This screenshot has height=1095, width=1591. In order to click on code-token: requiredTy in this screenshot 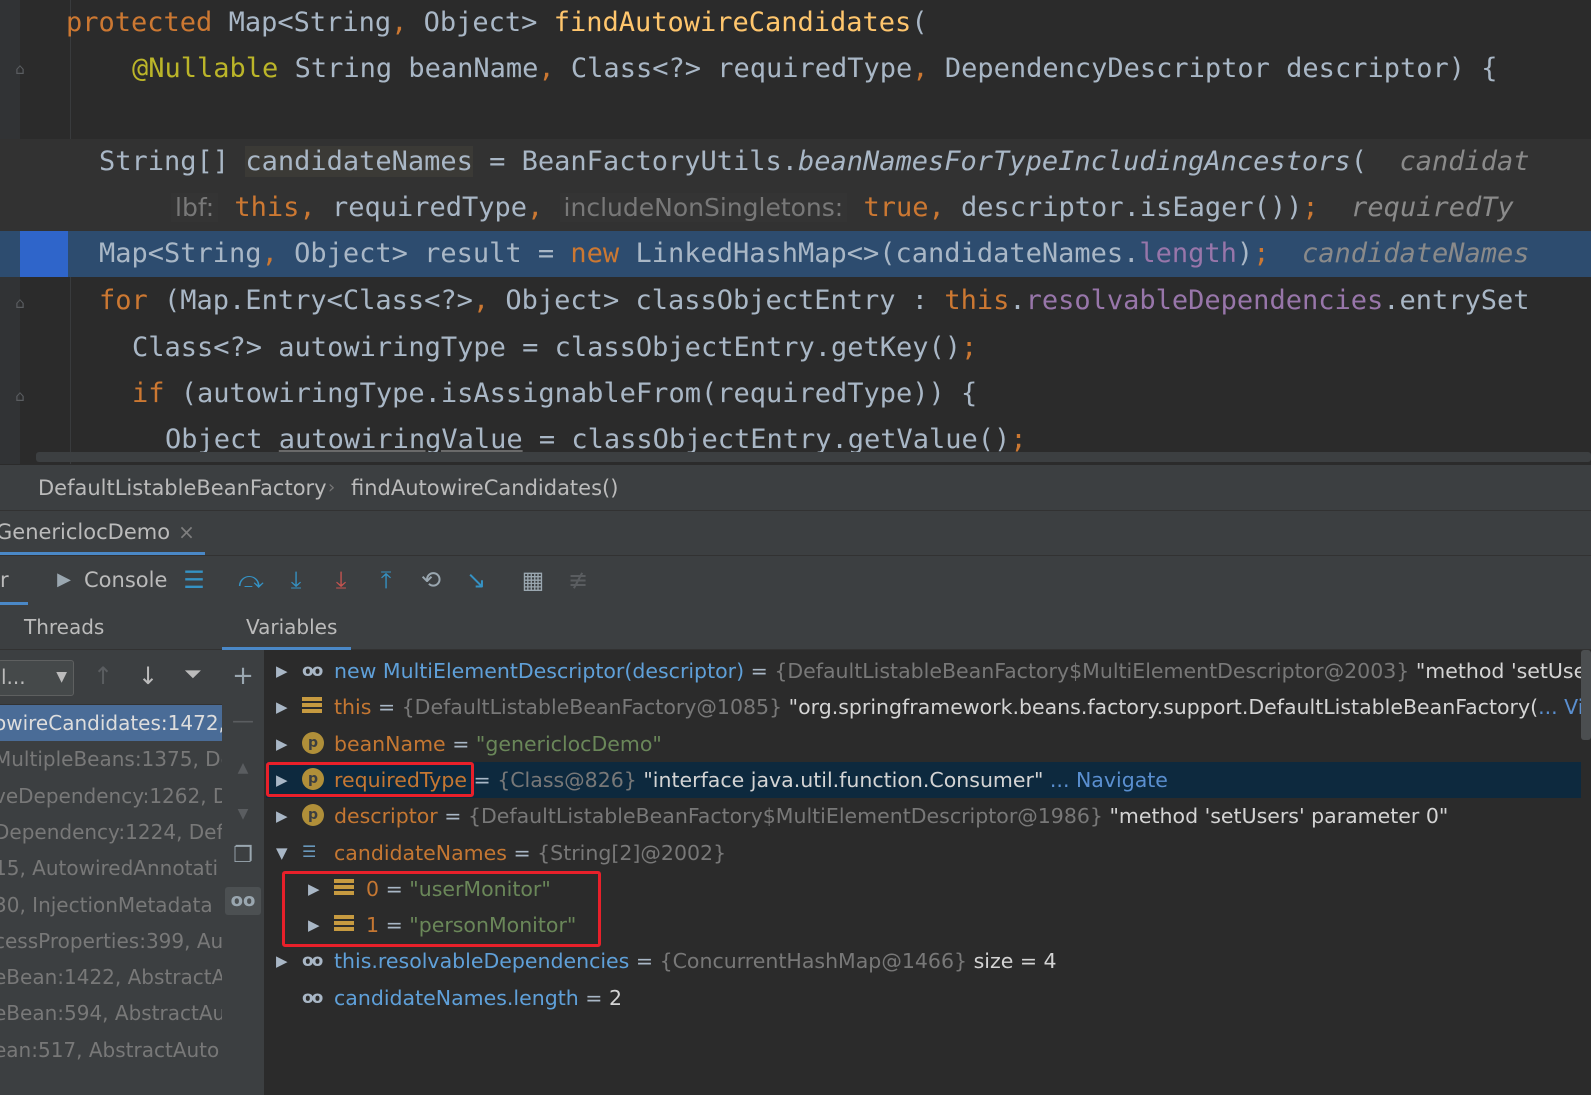, I will do `click(1432, 207)`.